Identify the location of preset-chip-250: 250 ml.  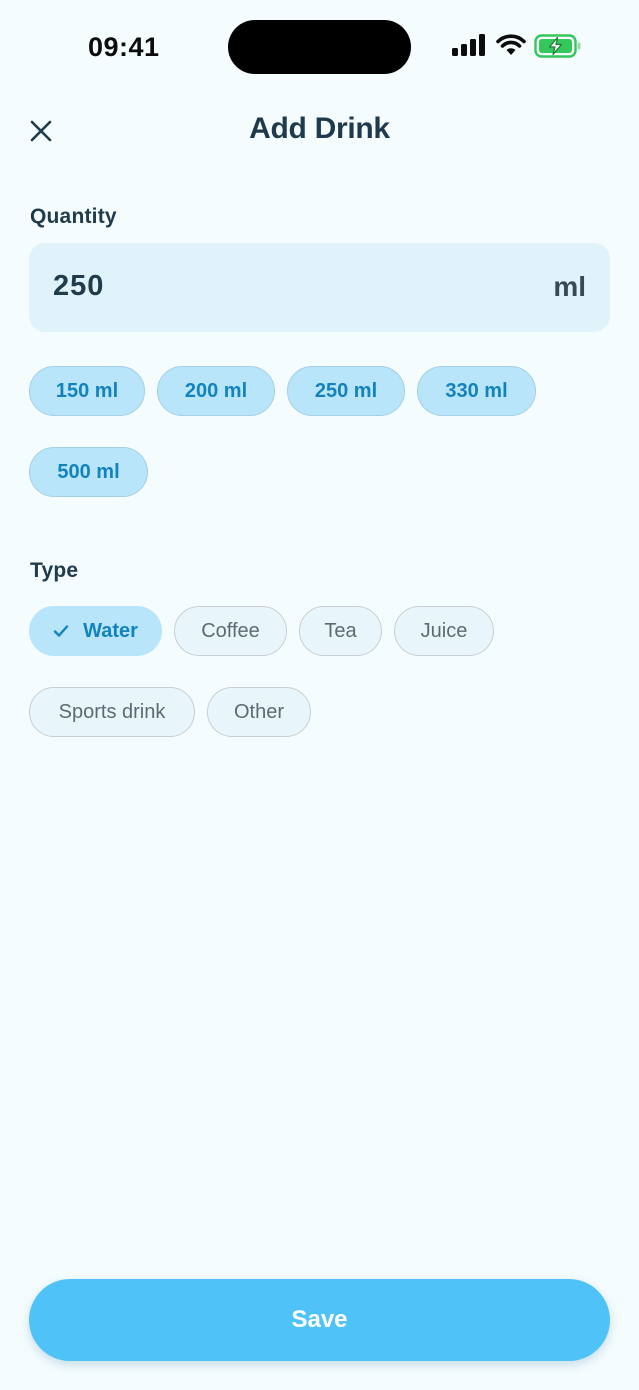
(346, 391).